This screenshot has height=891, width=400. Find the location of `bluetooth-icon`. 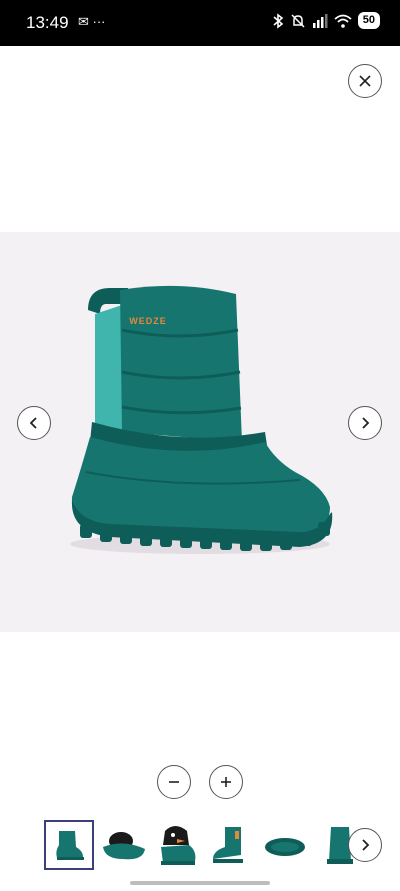

bluetooth-icon is located at coordinates (278, 20).